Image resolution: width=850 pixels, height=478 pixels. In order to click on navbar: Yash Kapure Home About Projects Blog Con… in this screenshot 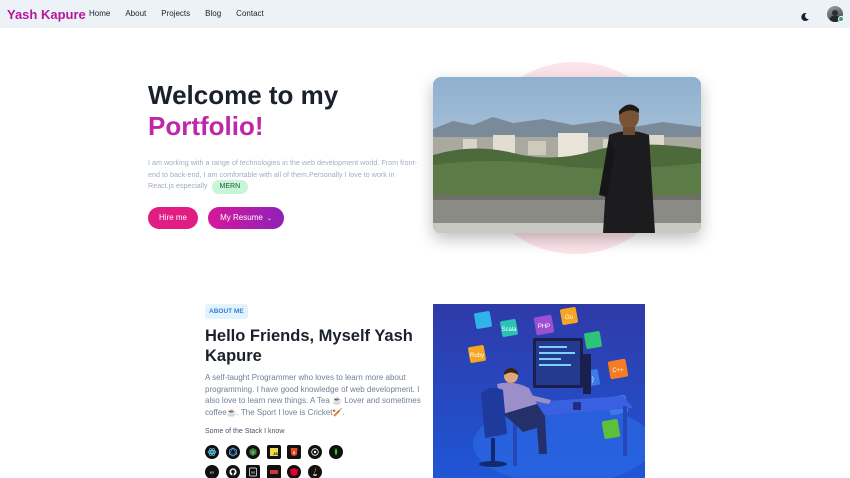, I will do `click(425, 14)`.